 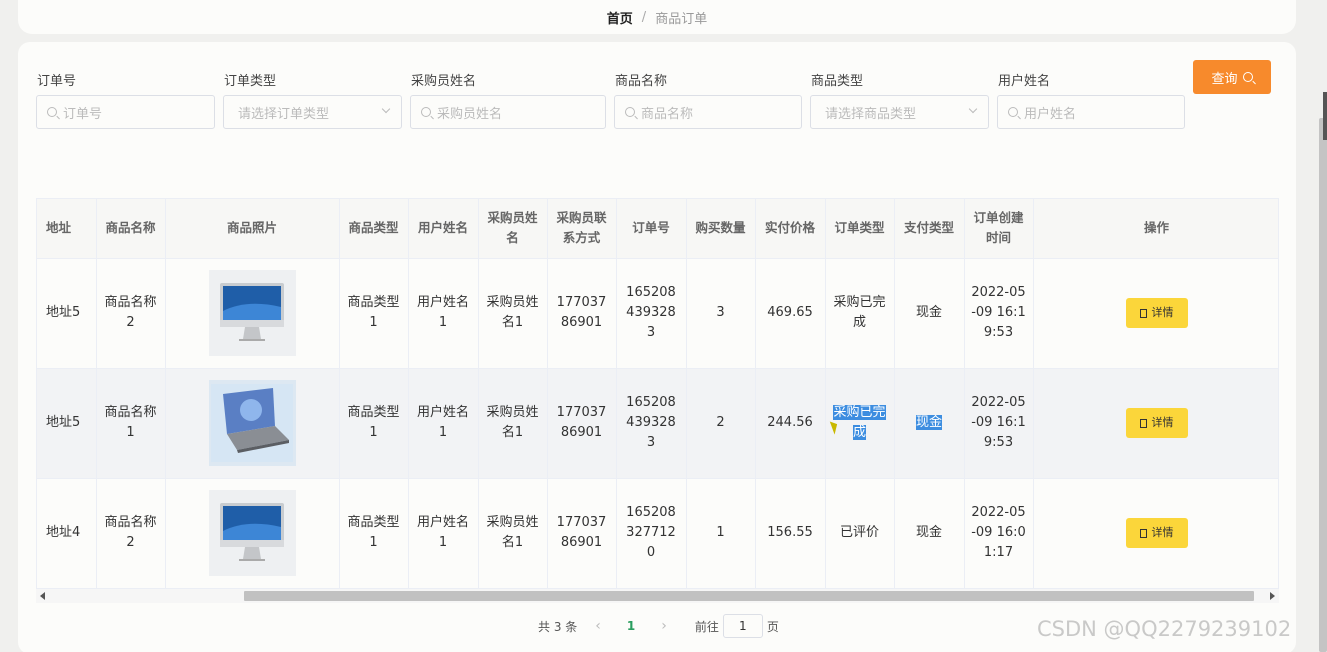 I want to click on pagination: 共 3 条 ‹ 1 › 前往 1 页, so click(x=658, y=626).